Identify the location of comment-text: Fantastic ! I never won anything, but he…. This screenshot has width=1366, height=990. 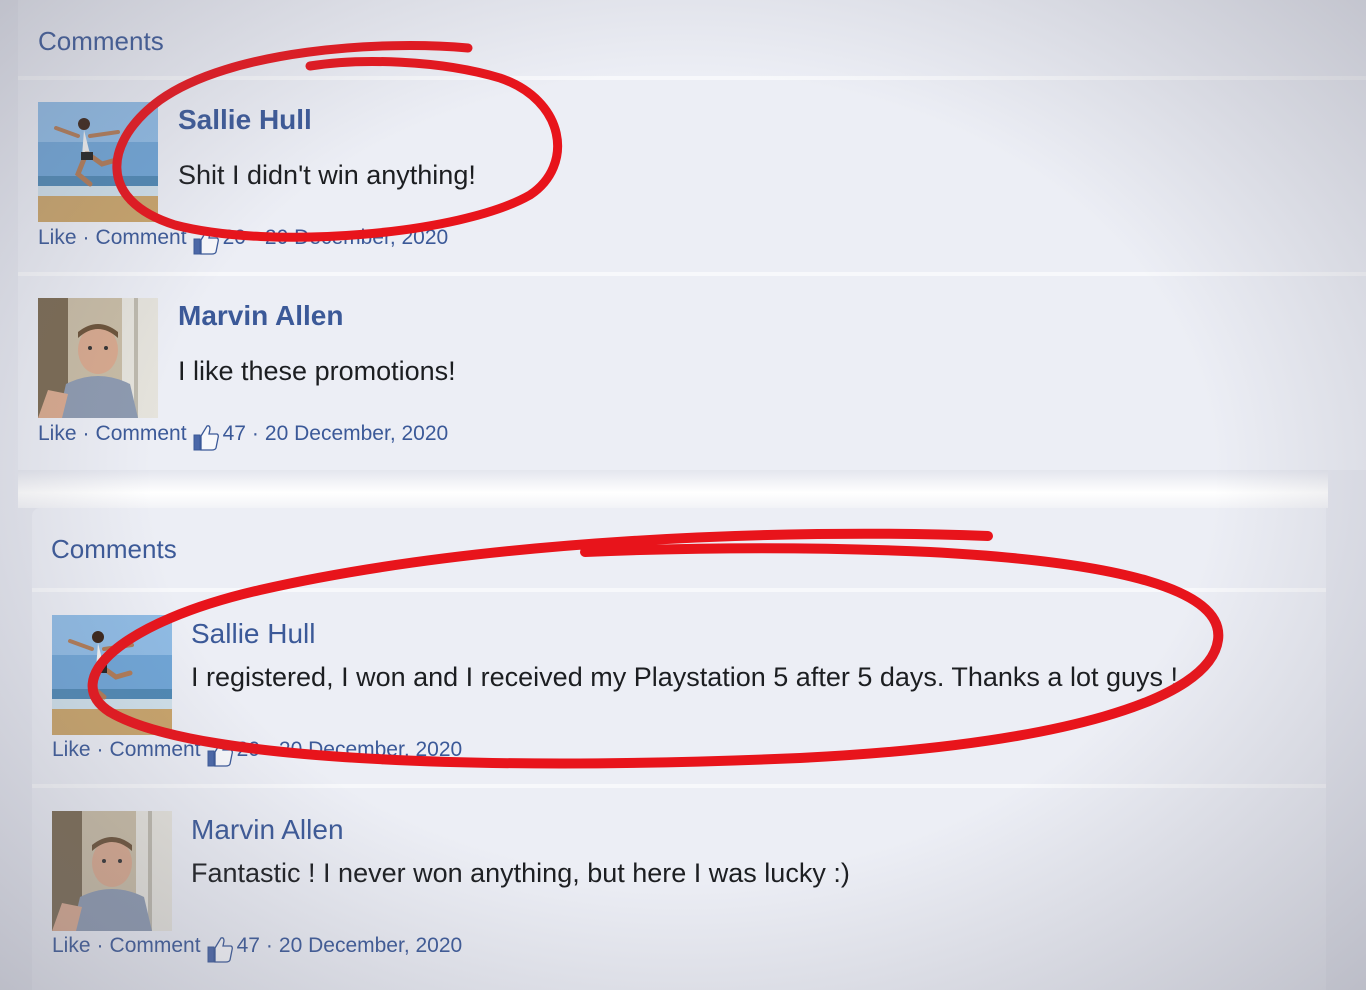
(520, 873).